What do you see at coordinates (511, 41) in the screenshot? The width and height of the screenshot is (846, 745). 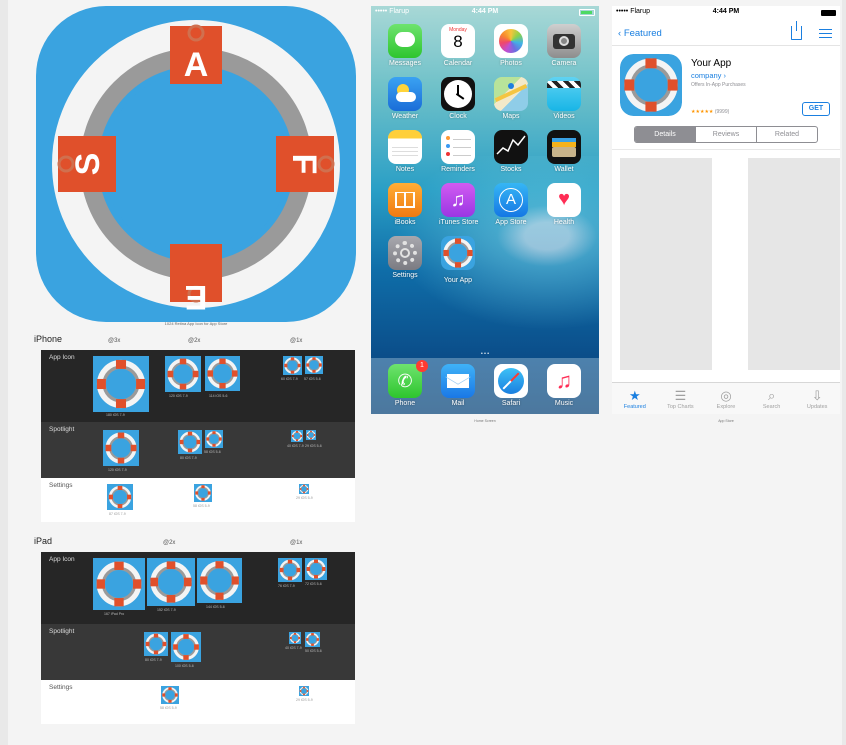 I see `photos-icon` at bounding box center [511, 41].